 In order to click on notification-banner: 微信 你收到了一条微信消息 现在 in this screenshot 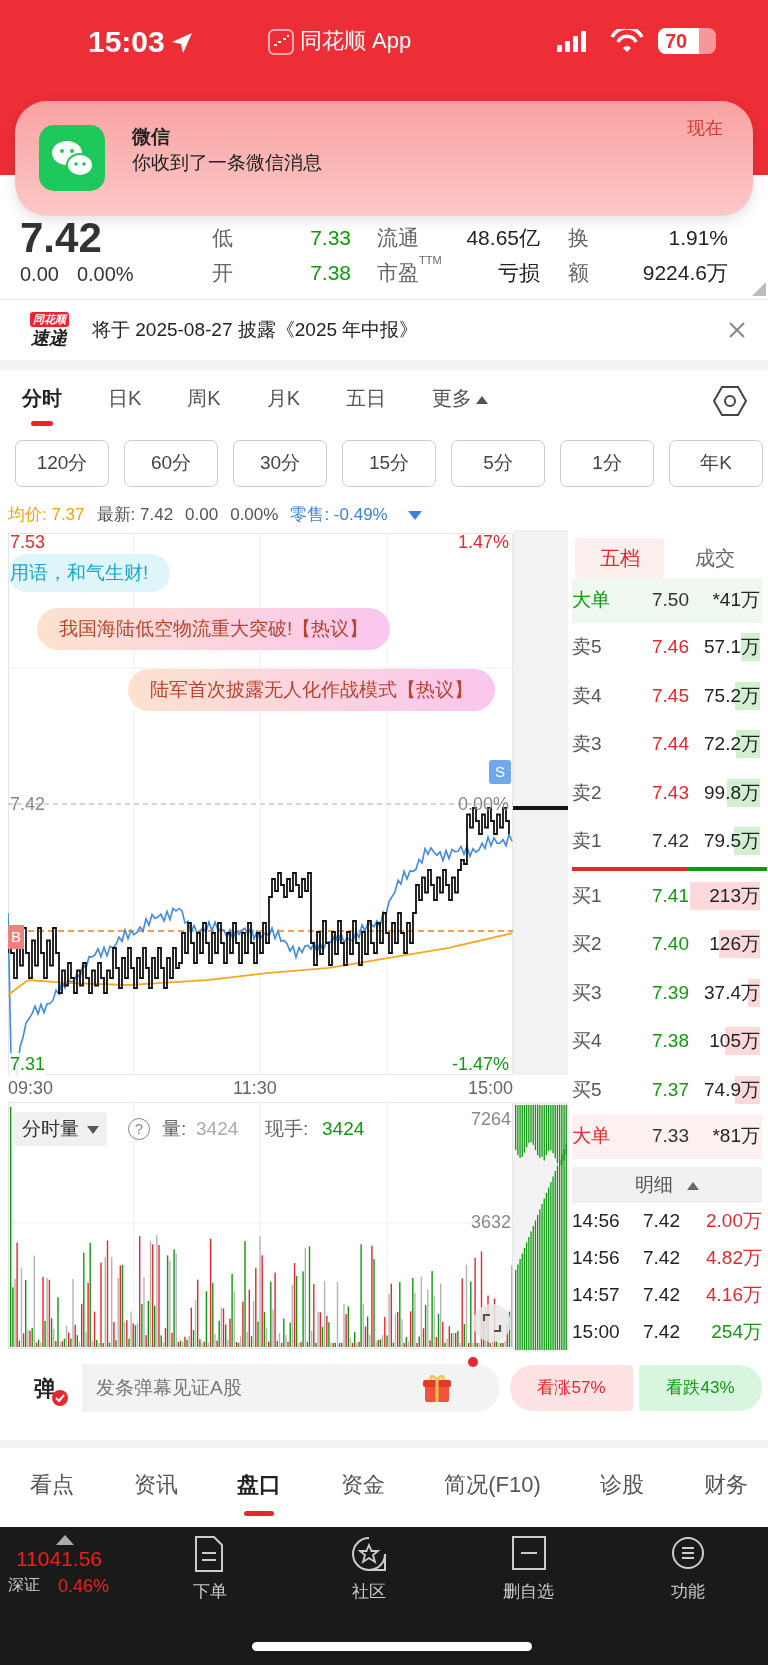, I will do `click(384, 158)`.